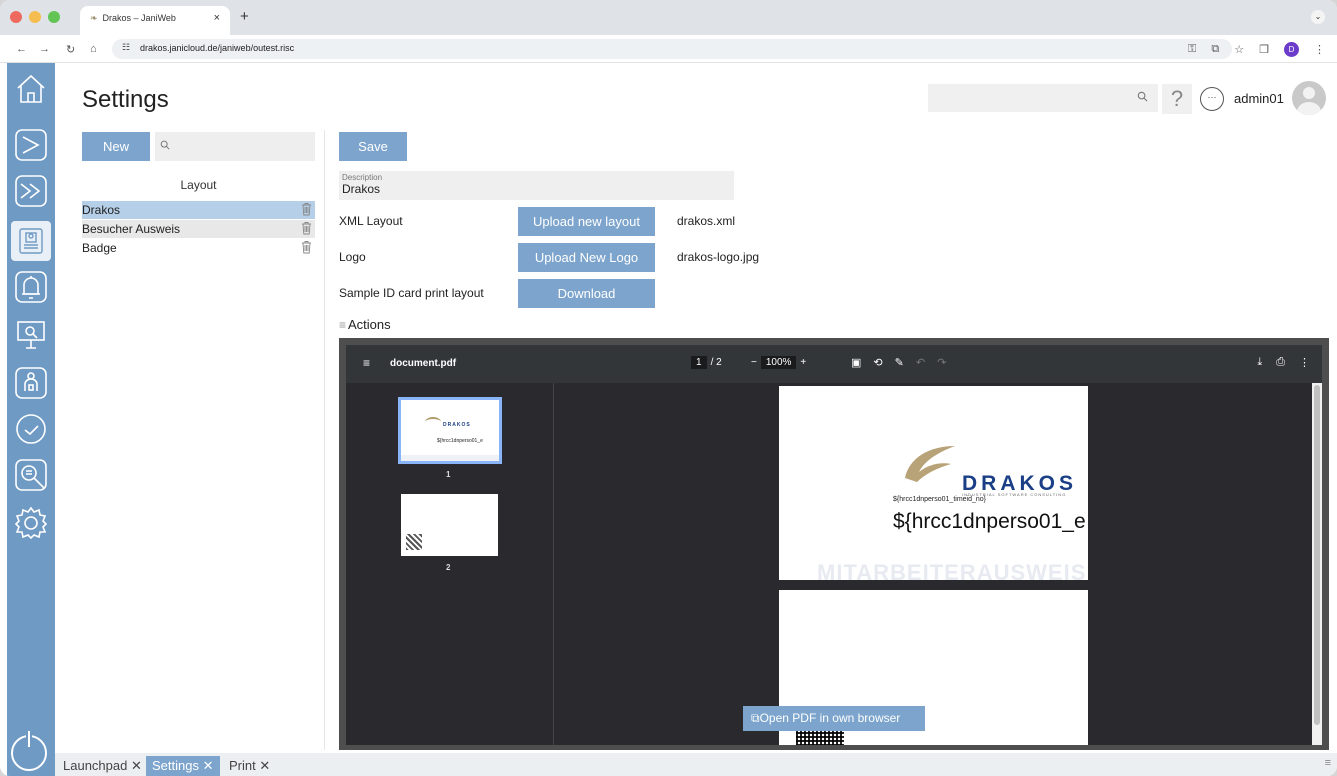 The height and width of the screenshot is (776, 1337). Describe the element at coordinates (778, 362) in the screenshot. I see `zoom-level: 100%` at that location.